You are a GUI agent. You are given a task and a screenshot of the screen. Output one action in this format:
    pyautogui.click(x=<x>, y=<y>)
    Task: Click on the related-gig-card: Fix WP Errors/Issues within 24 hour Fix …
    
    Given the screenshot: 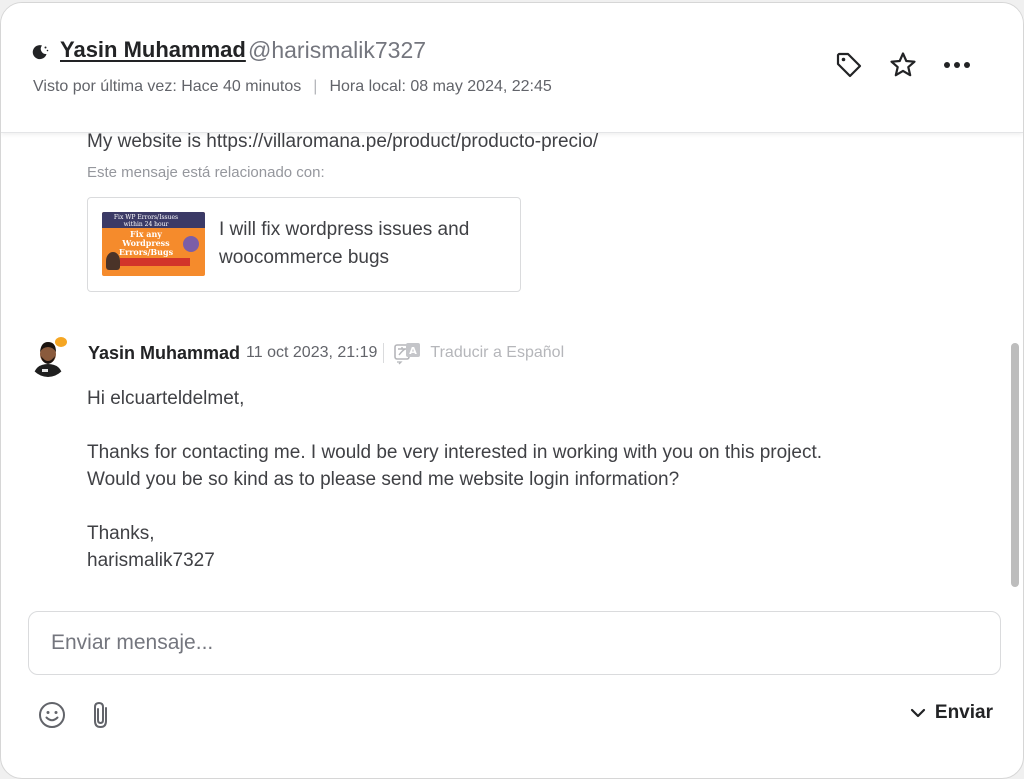 What is the action you would take?
    pyautogui.click(x=304, y=244)
    